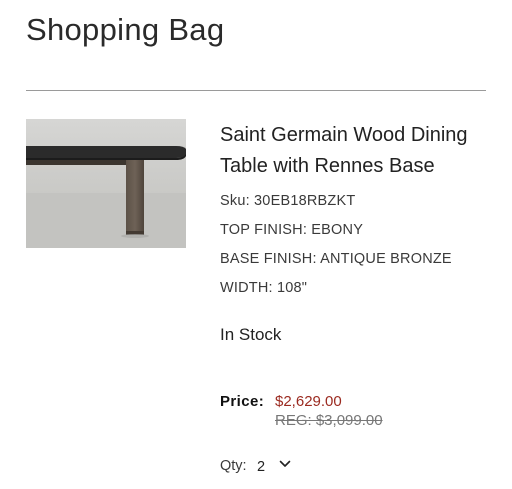 Image resolution: width=512 pixels, height=489 pixels. I want to click on price-label: Price:, so click(242, 401).